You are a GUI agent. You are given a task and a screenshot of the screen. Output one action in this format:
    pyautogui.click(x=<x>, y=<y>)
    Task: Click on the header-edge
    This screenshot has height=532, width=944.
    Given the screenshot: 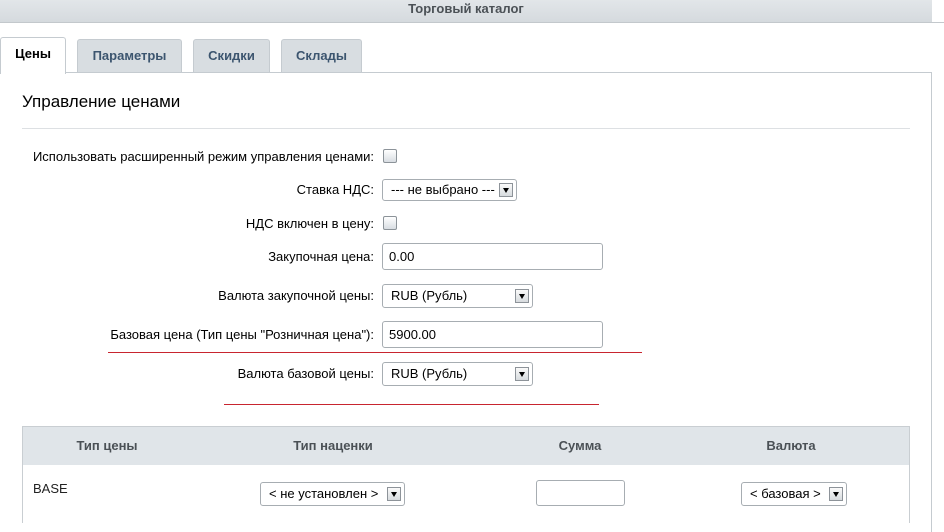 What is the action you would take?
    pyautogui.click(x=938, y=11)
    